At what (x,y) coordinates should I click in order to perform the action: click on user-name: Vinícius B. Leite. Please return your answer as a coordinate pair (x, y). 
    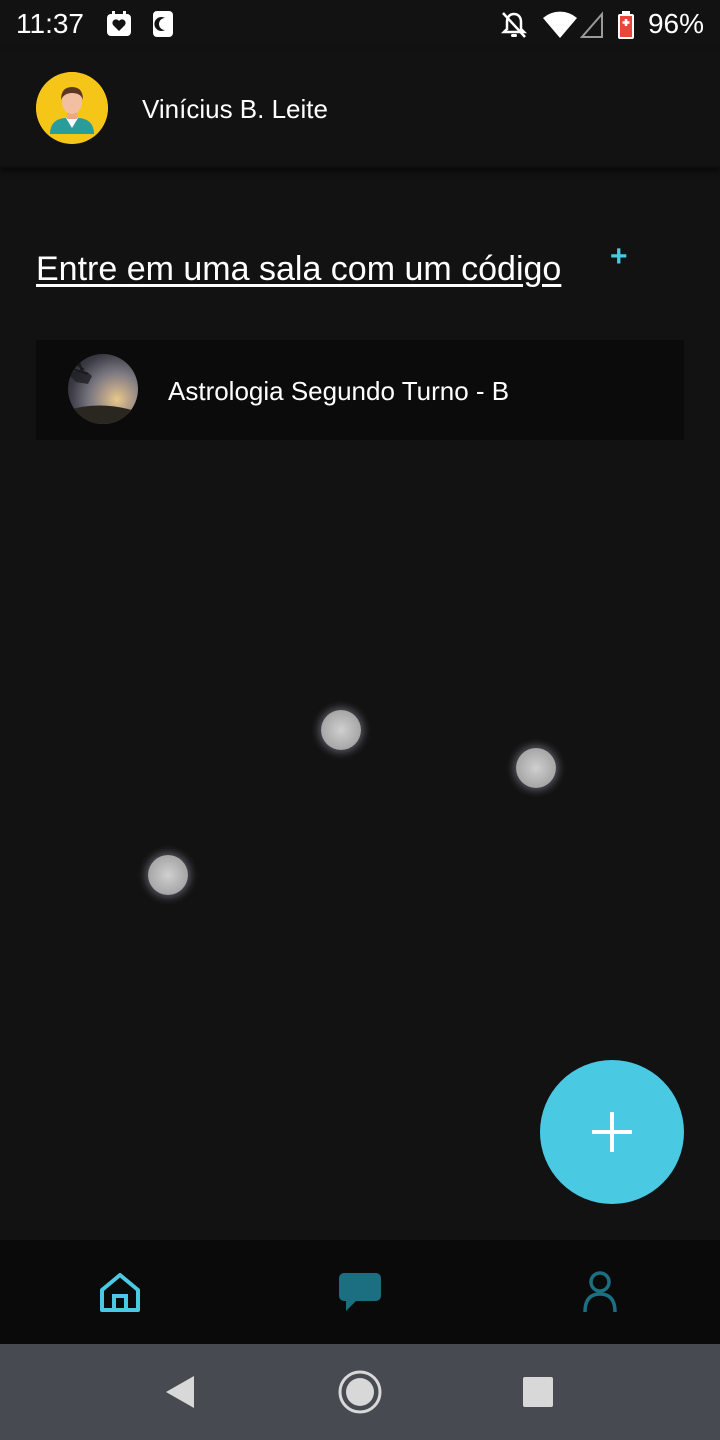
    Looking at the image, I should click on (235, 109).